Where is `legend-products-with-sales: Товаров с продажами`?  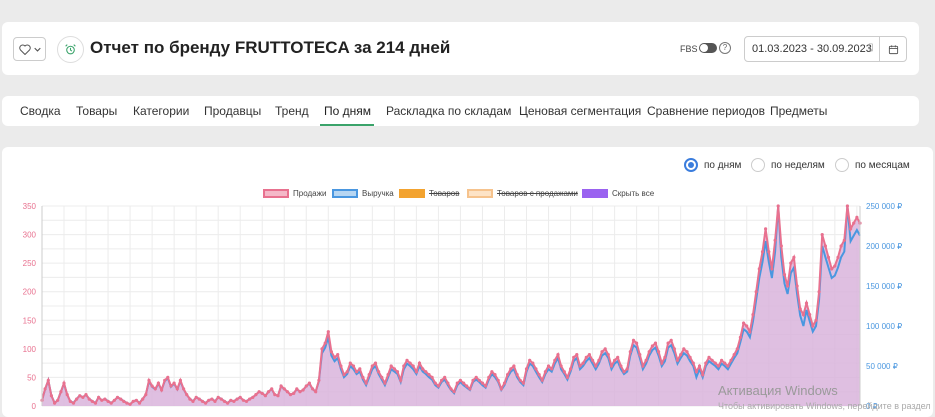 legend-products-with-sales: Товаров с продажами is located at coordinates (522, 193).